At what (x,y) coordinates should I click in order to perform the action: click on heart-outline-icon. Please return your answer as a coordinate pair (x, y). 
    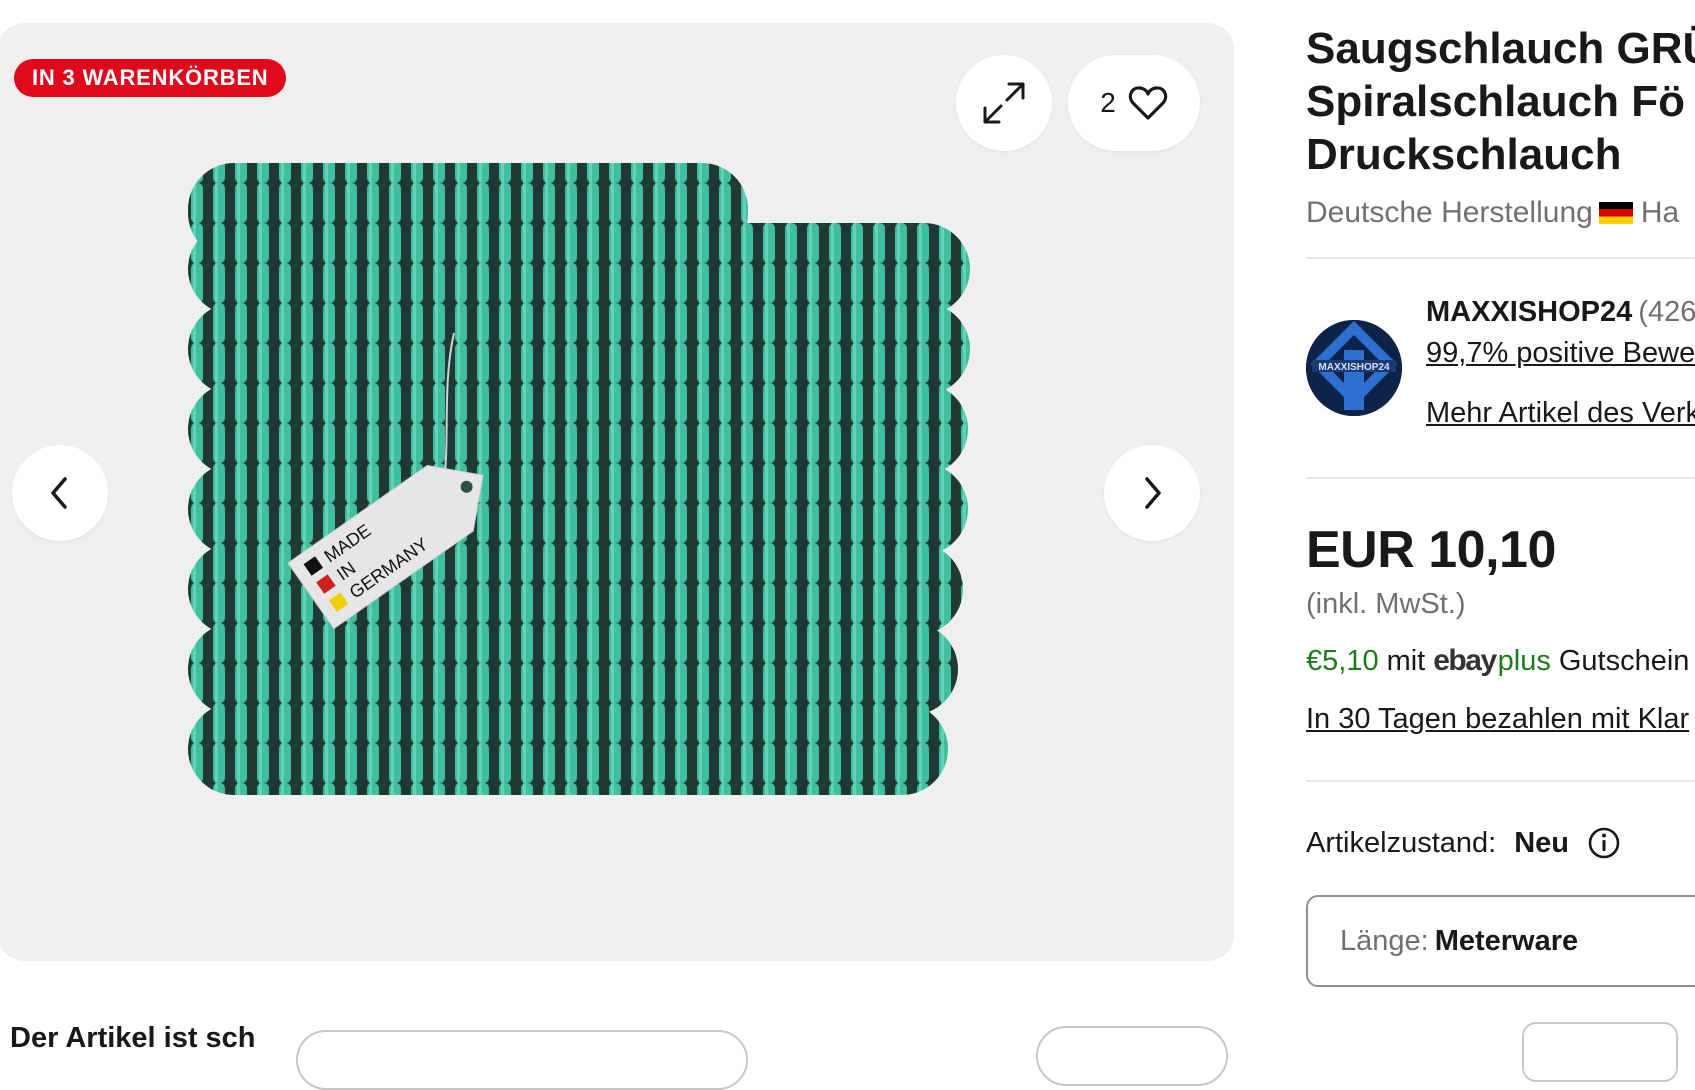
    Looking at the image, I should click on (1147, 103).